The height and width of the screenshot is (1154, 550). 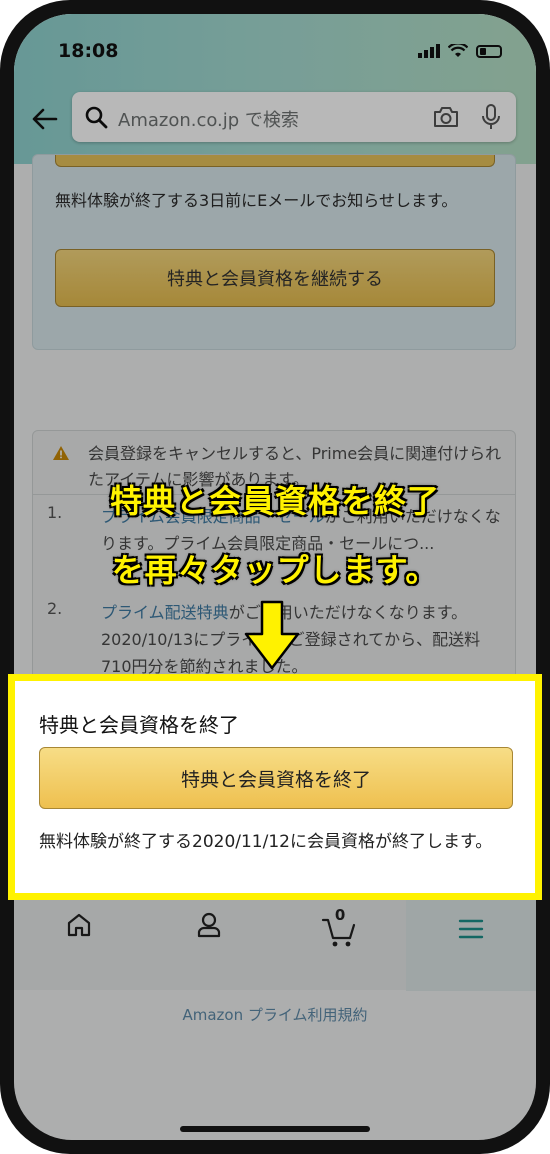 What do you see at coordinates (276, 778) in the screenshot?
I see `end-membership-button: 特典と会員資格を終了` at bounding box center [276, 778].